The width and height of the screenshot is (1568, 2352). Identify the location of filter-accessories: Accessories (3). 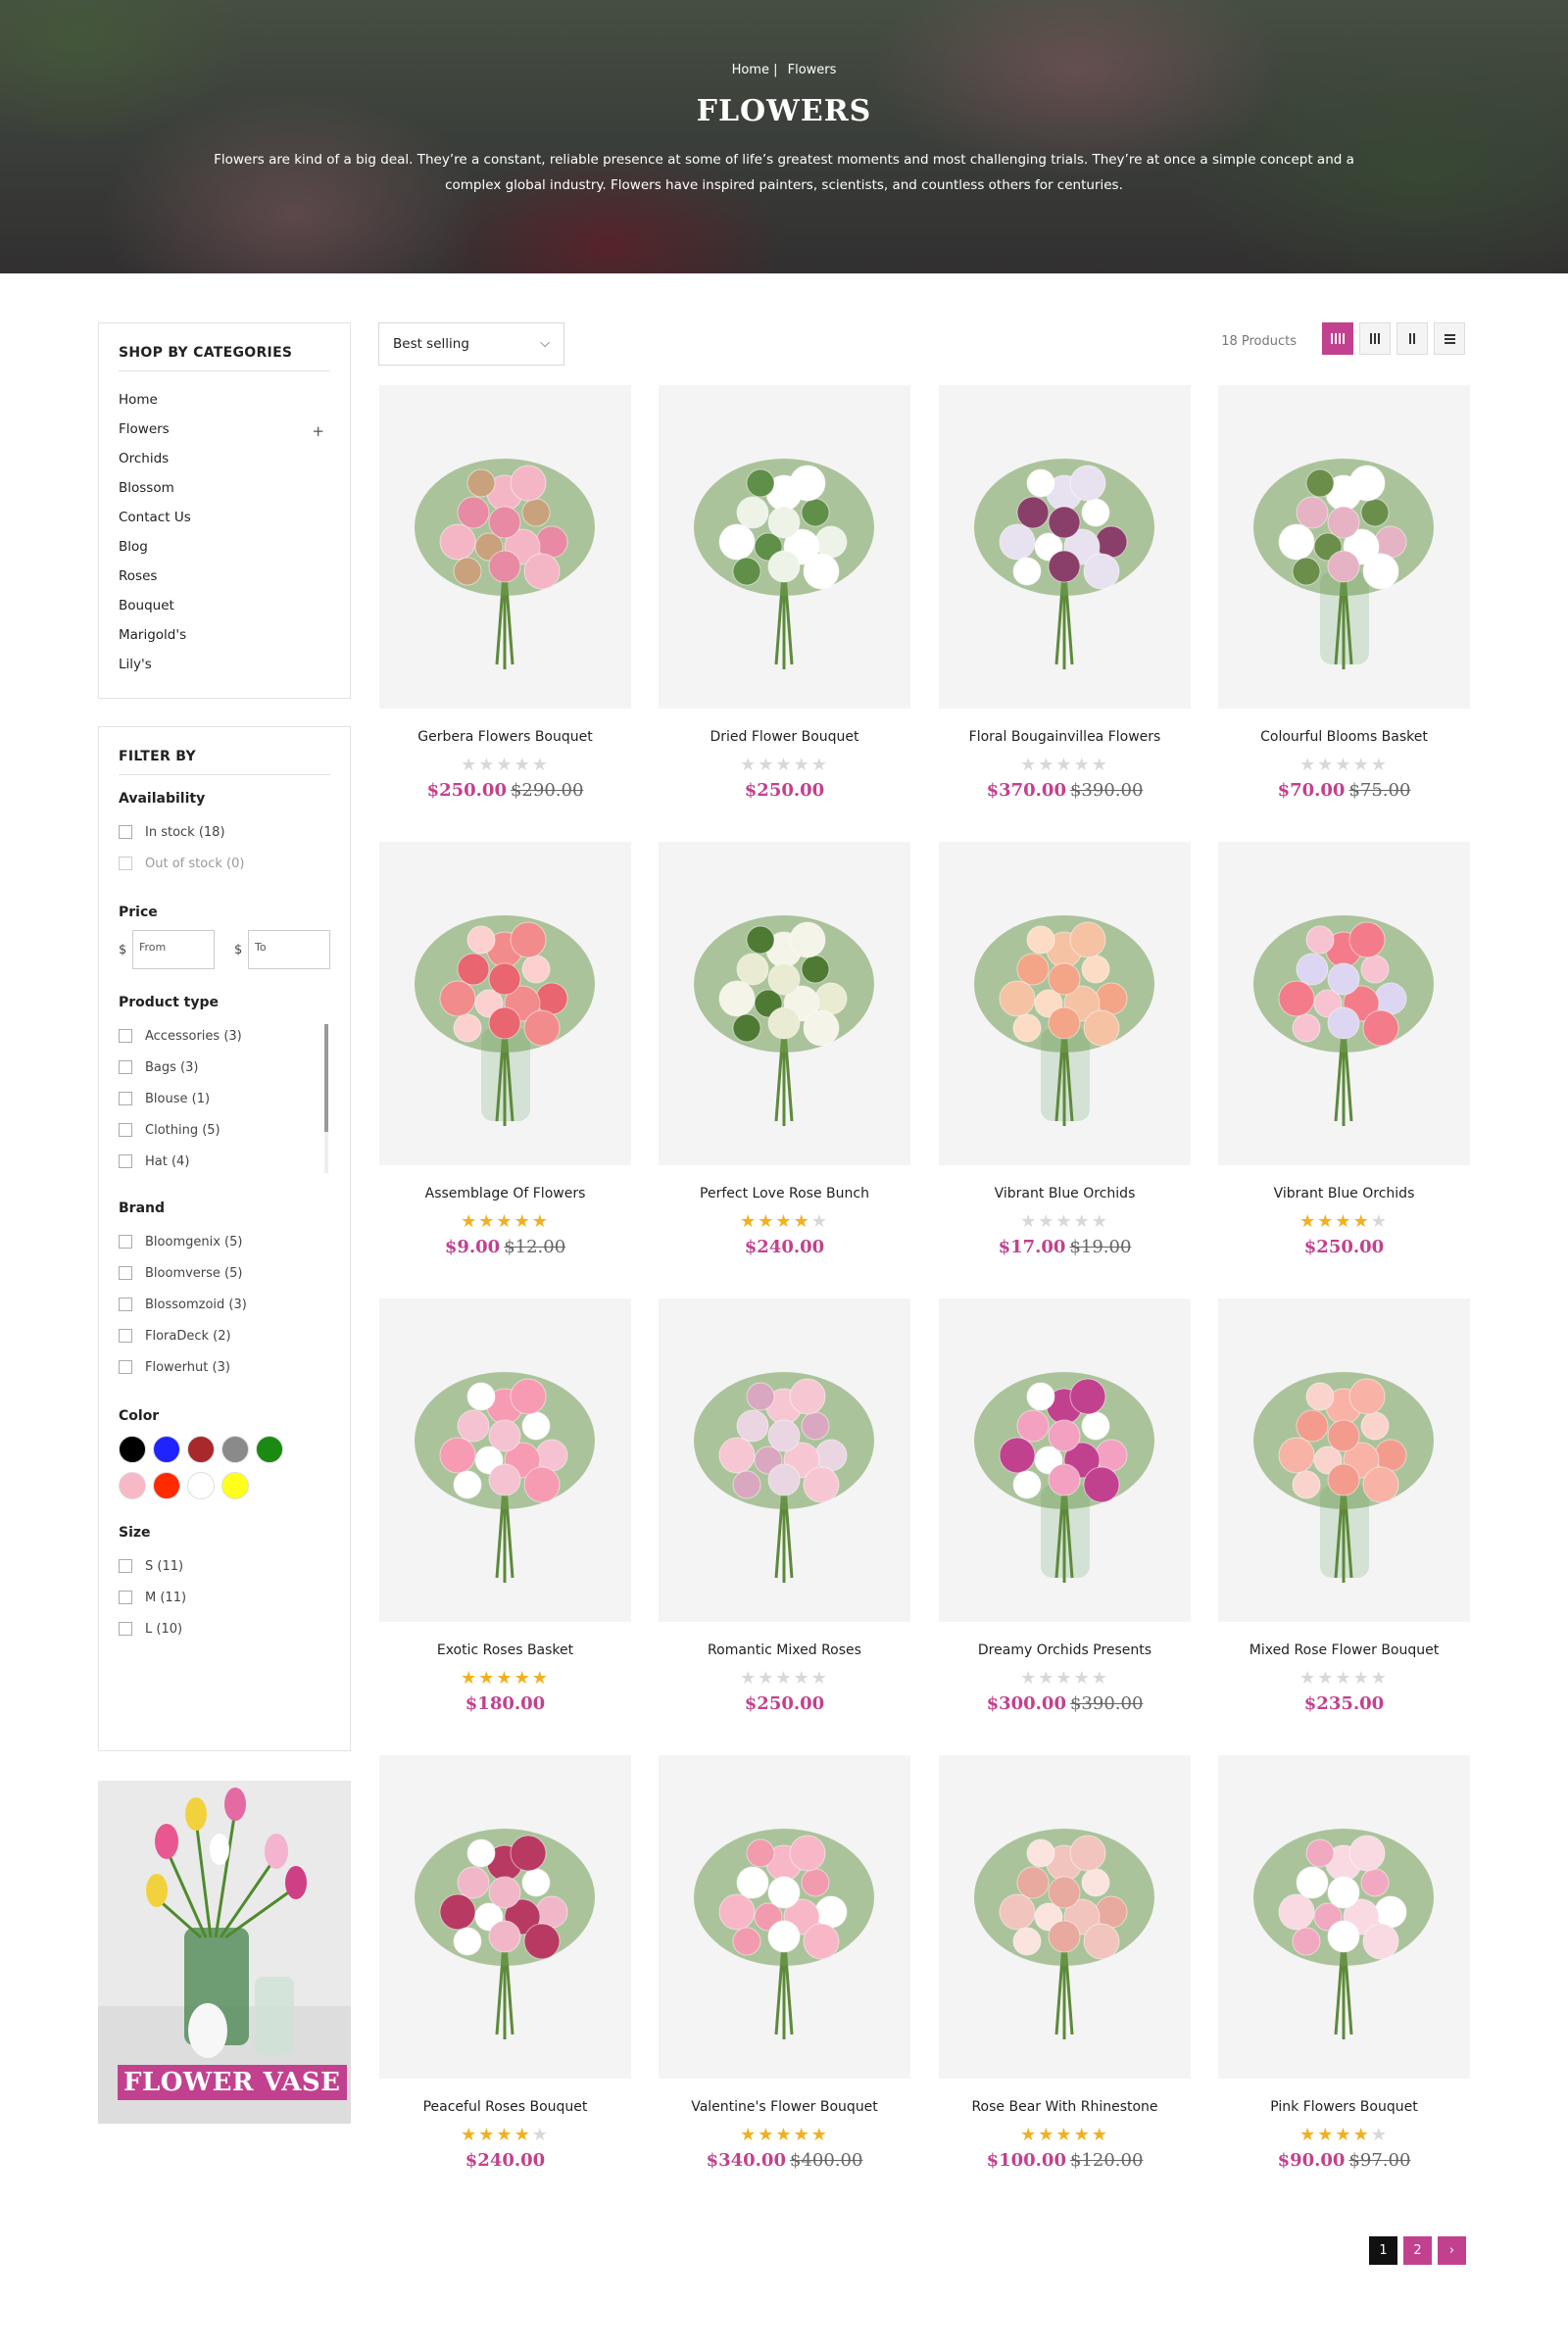
(224, 1036).